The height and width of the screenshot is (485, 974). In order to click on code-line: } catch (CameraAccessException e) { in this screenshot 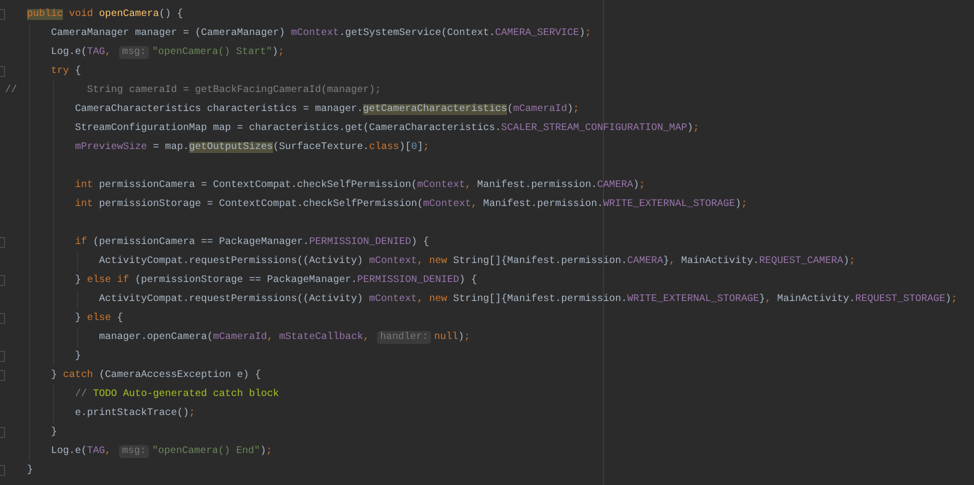, I will do `click(156, 375)`.